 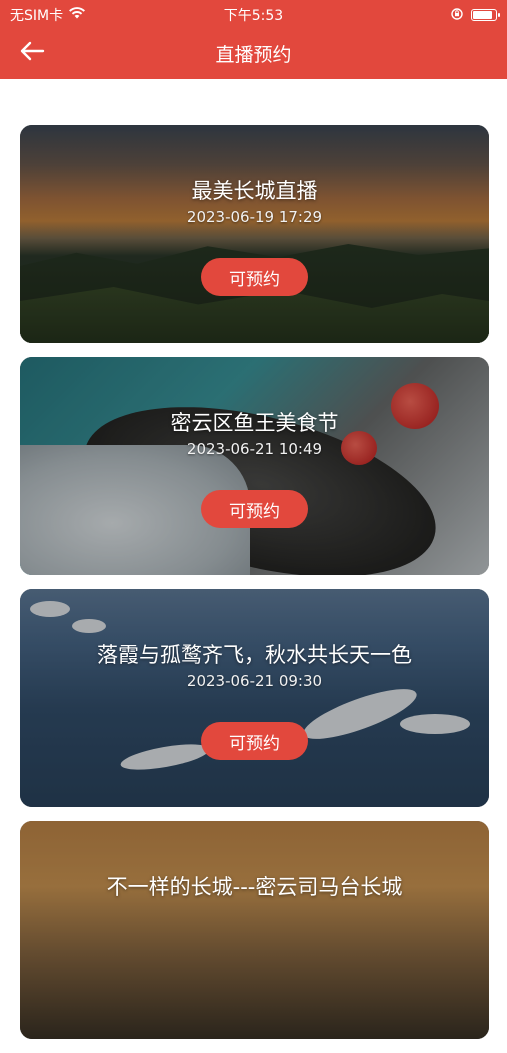 What do you see at coordinates (254, 191) in the screenshot?
I see `card-title: 最美长城直播` at bounding box center [254, 191].